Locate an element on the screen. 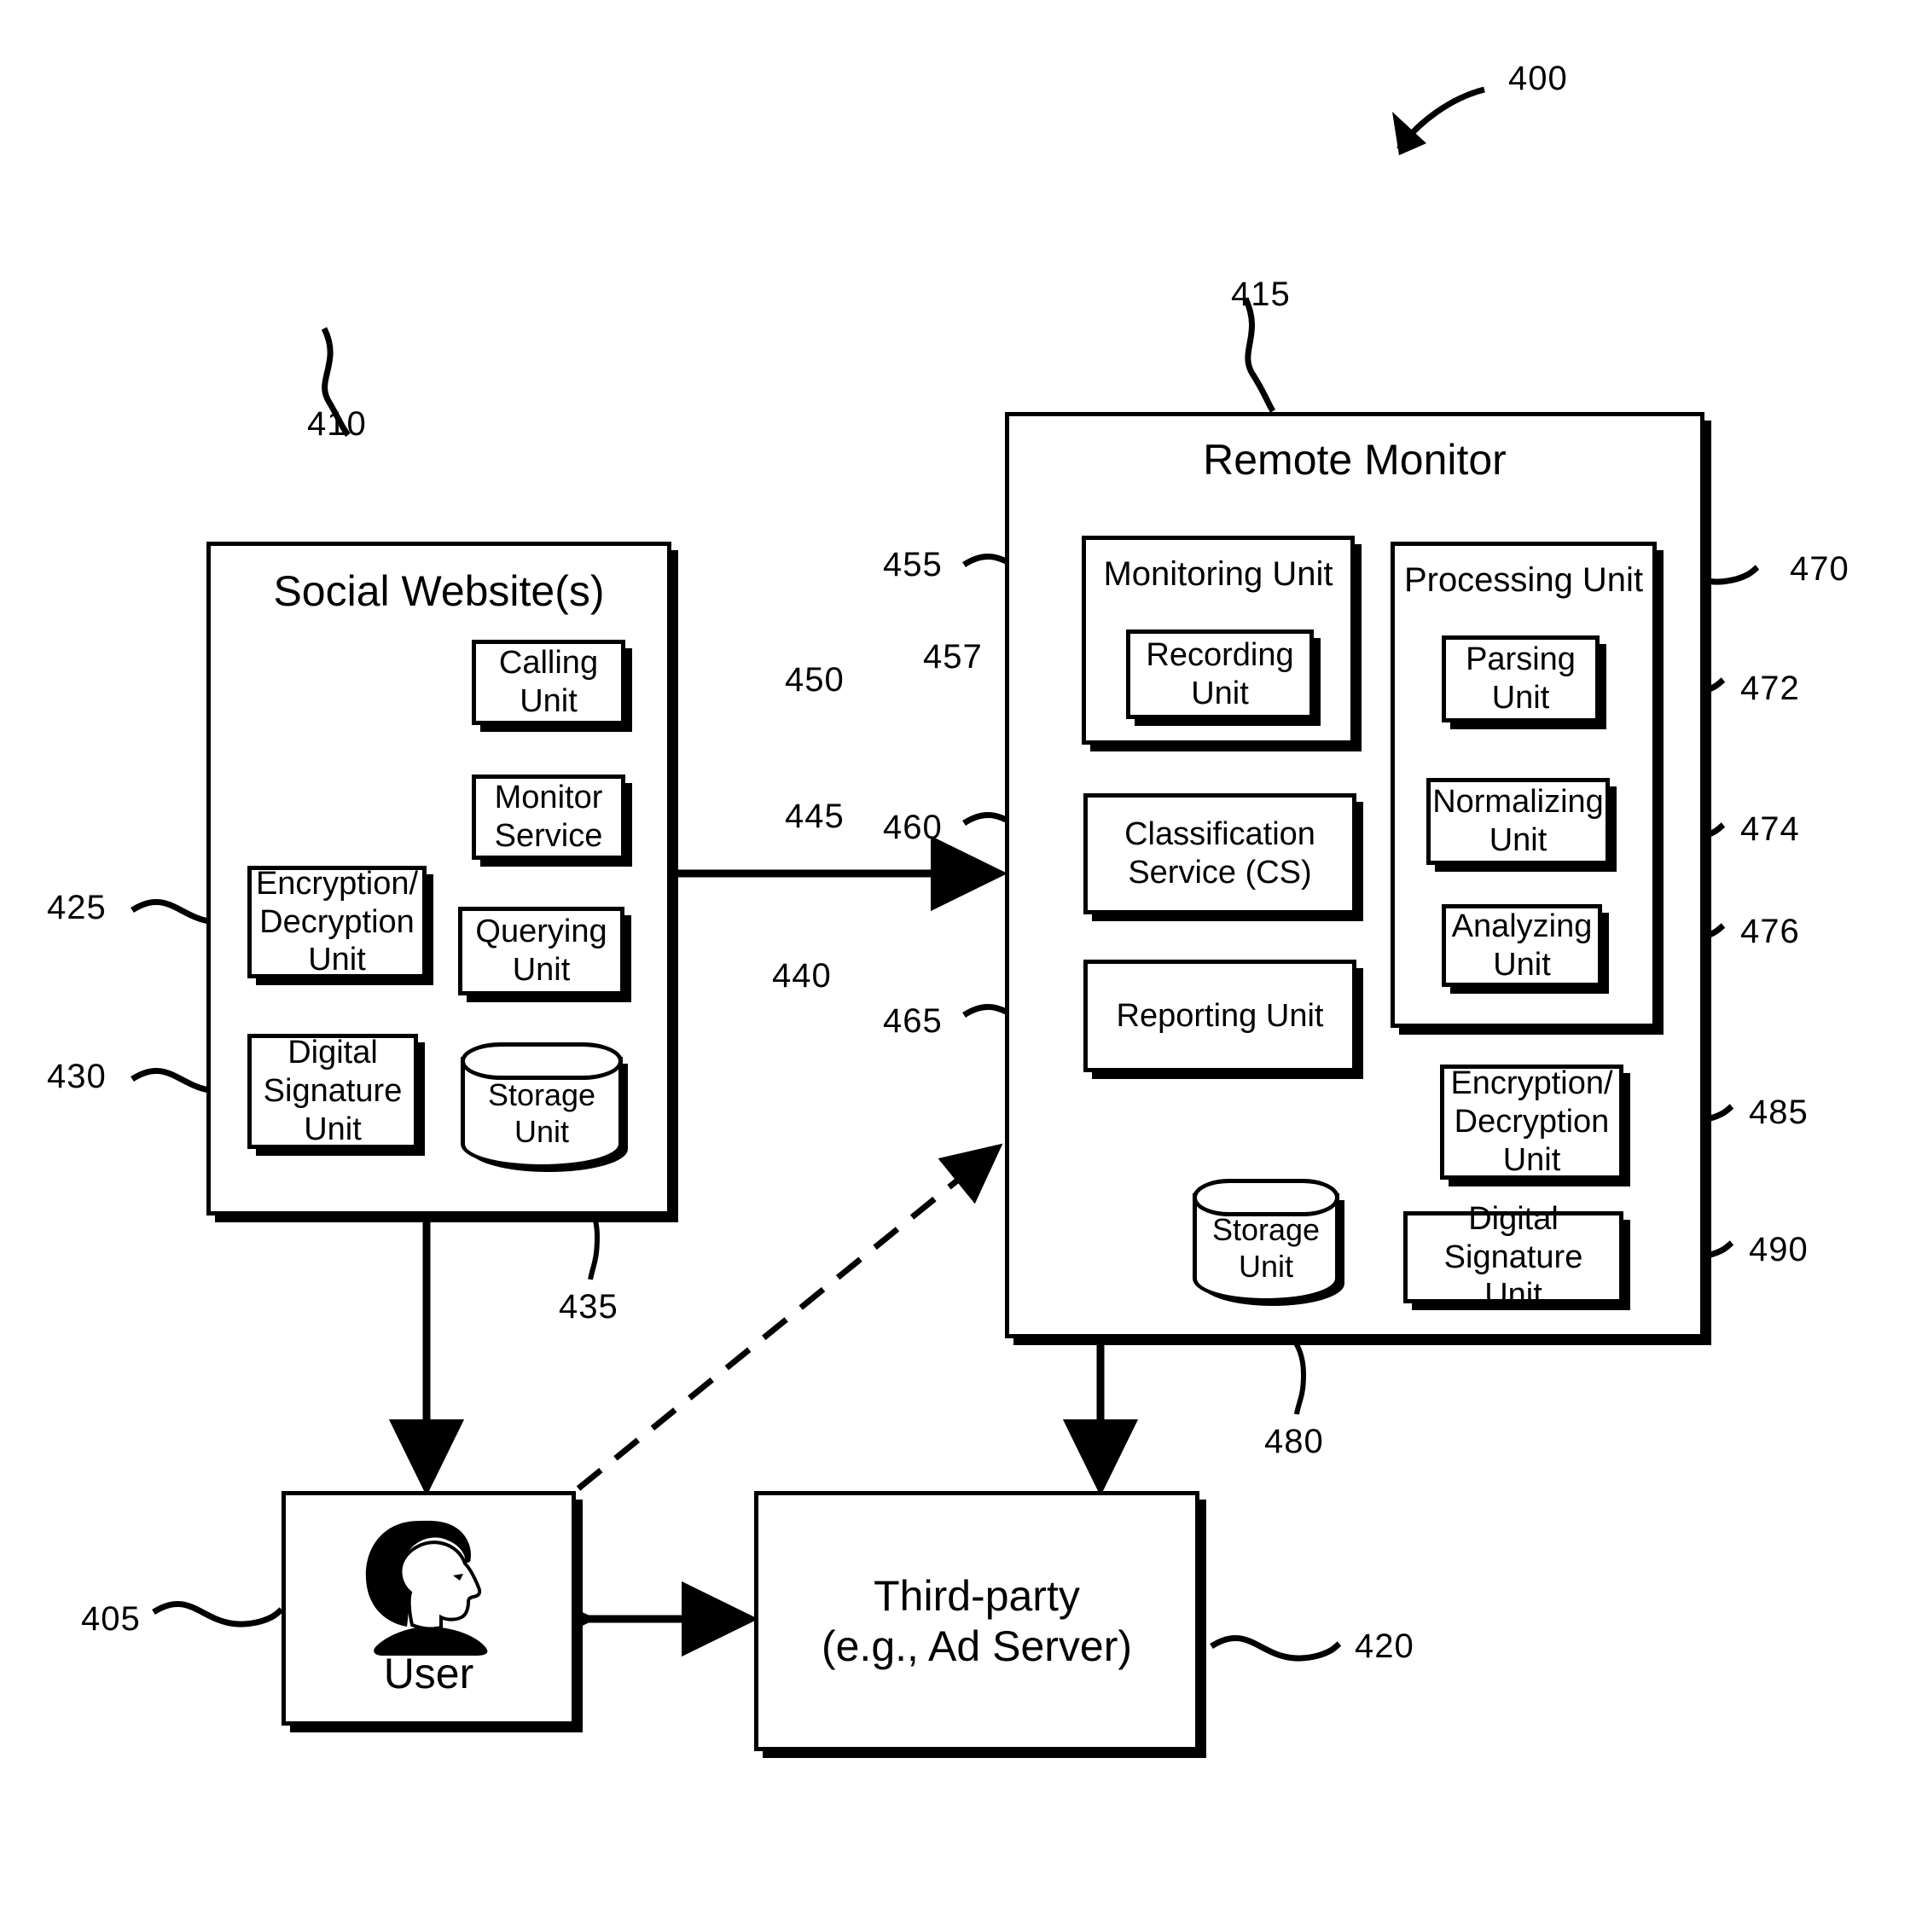 The height and width of the screenshot is (1932, 1922). parsing-unit-box: Parsing Unit is located at coordinates (1521, 678).